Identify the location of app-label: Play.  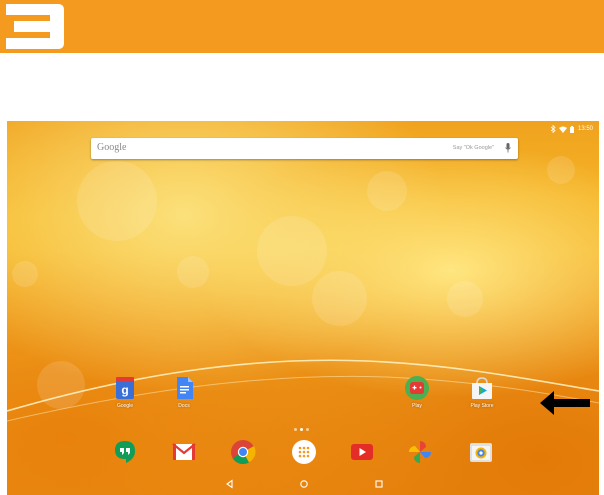
(417, 406).